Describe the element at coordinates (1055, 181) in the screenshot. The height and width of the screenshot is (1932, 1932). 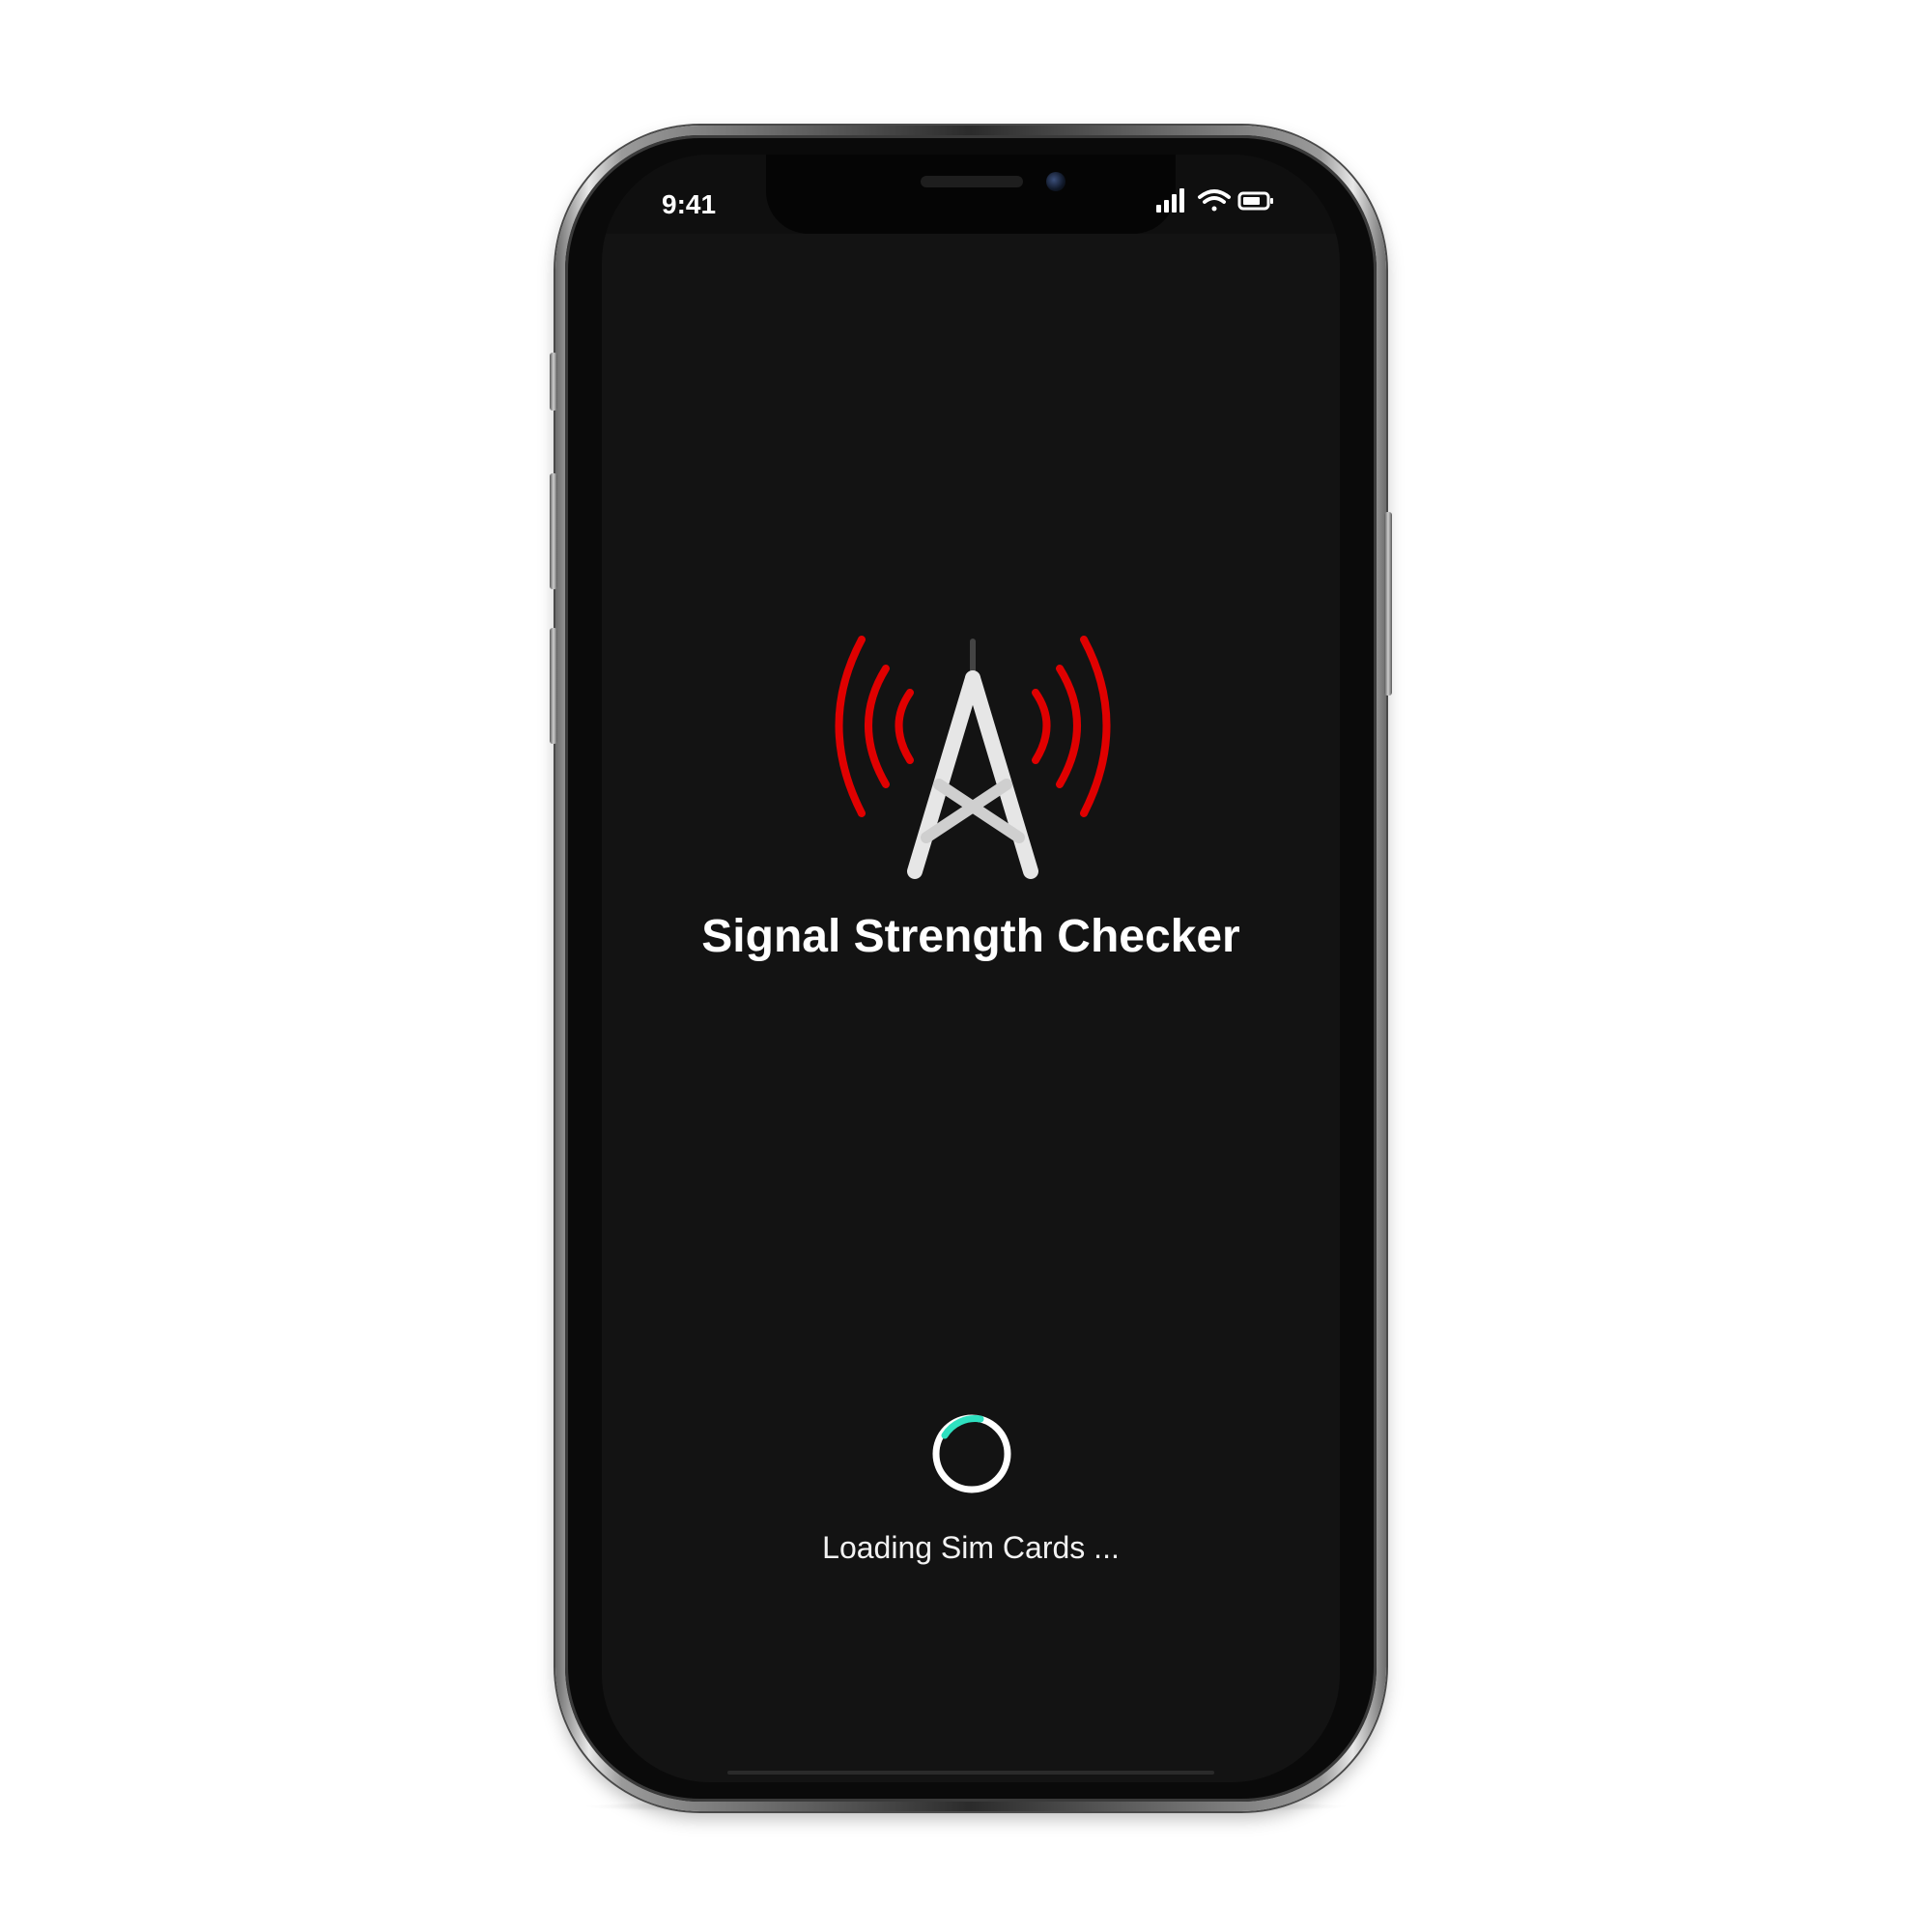
I see `front-camera` at that location.